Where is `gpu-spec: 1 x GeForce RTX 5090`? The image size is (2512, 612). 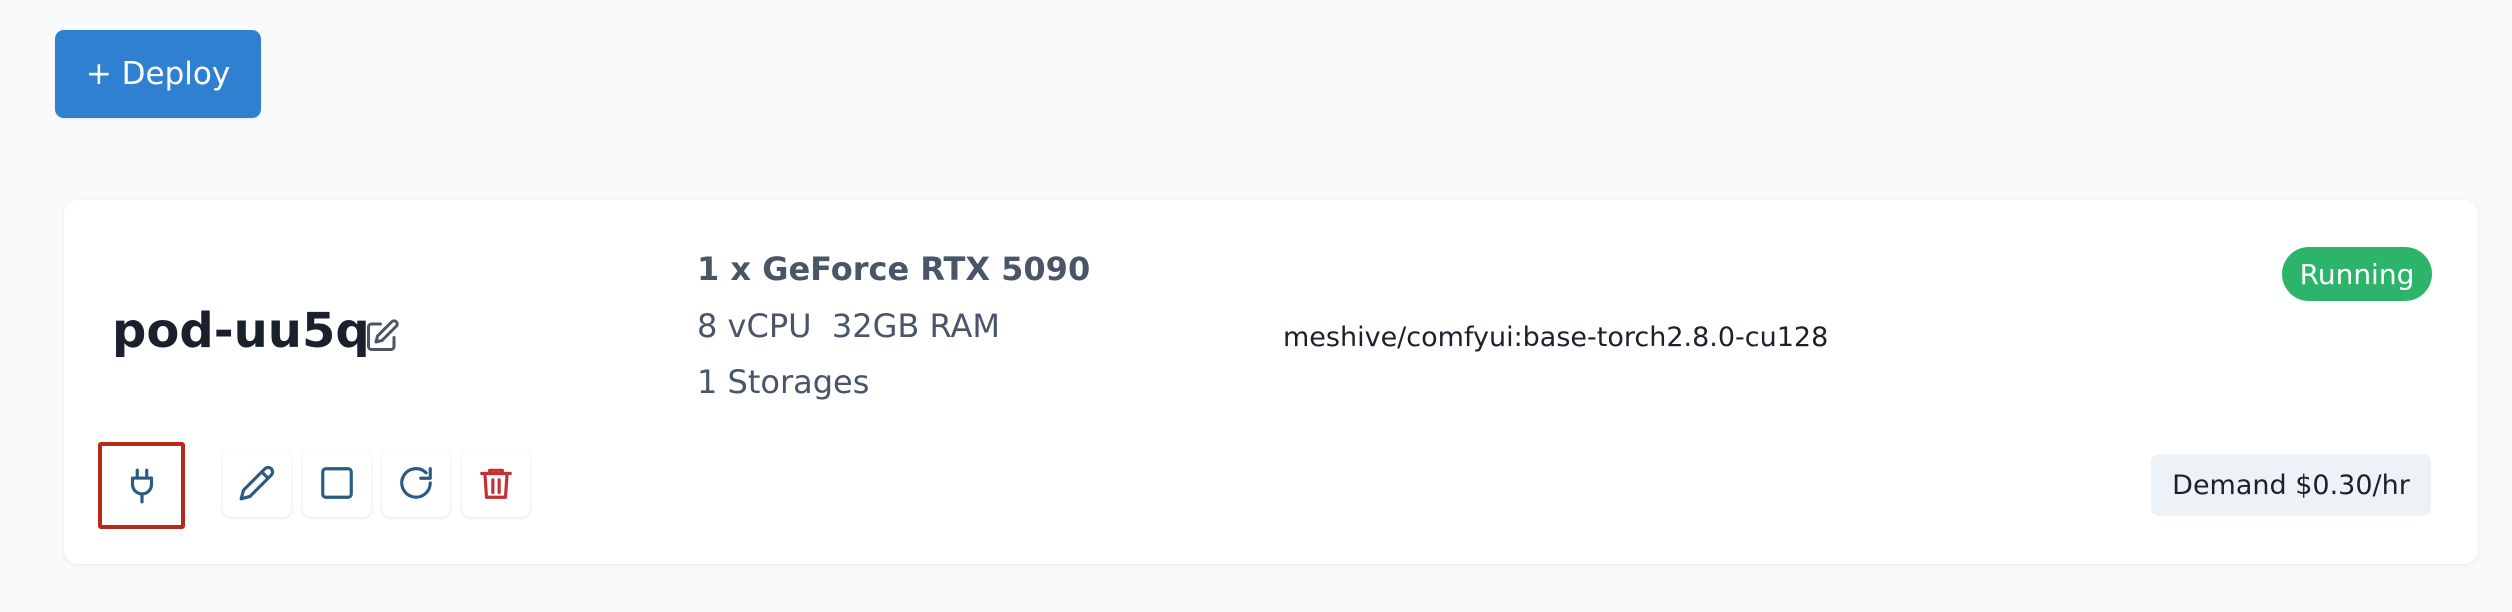
gpu-spec: 1 x GeForce RTX 5090 is located at coordinates (894, 269).